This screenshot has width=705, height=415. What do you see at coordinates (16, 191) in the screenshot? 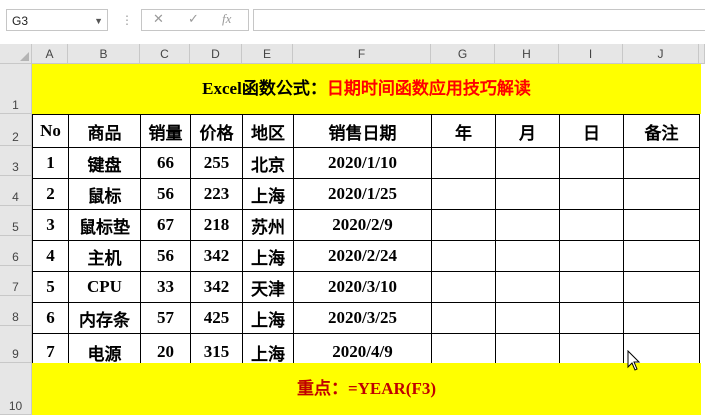
I see `row-header-4: 4` at bounding box center [16, 191].